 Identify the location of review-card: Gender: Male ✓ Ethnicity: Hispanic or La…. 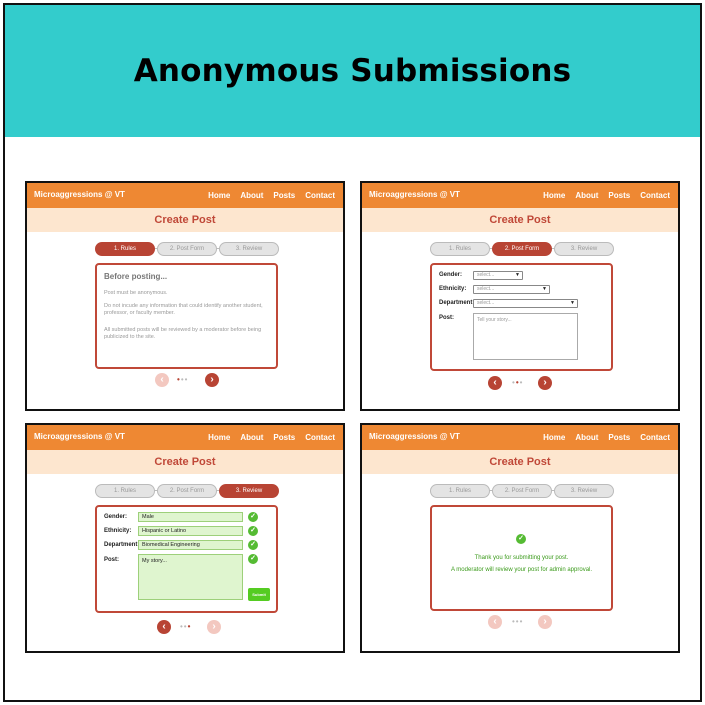
(186, 559).